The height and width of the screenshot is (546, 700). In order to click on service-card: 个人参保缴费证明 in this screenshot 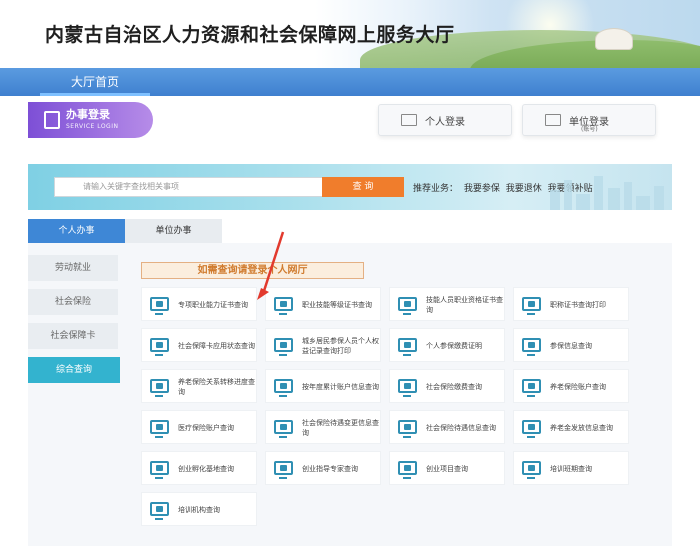, I will do `click(447, 345)`.